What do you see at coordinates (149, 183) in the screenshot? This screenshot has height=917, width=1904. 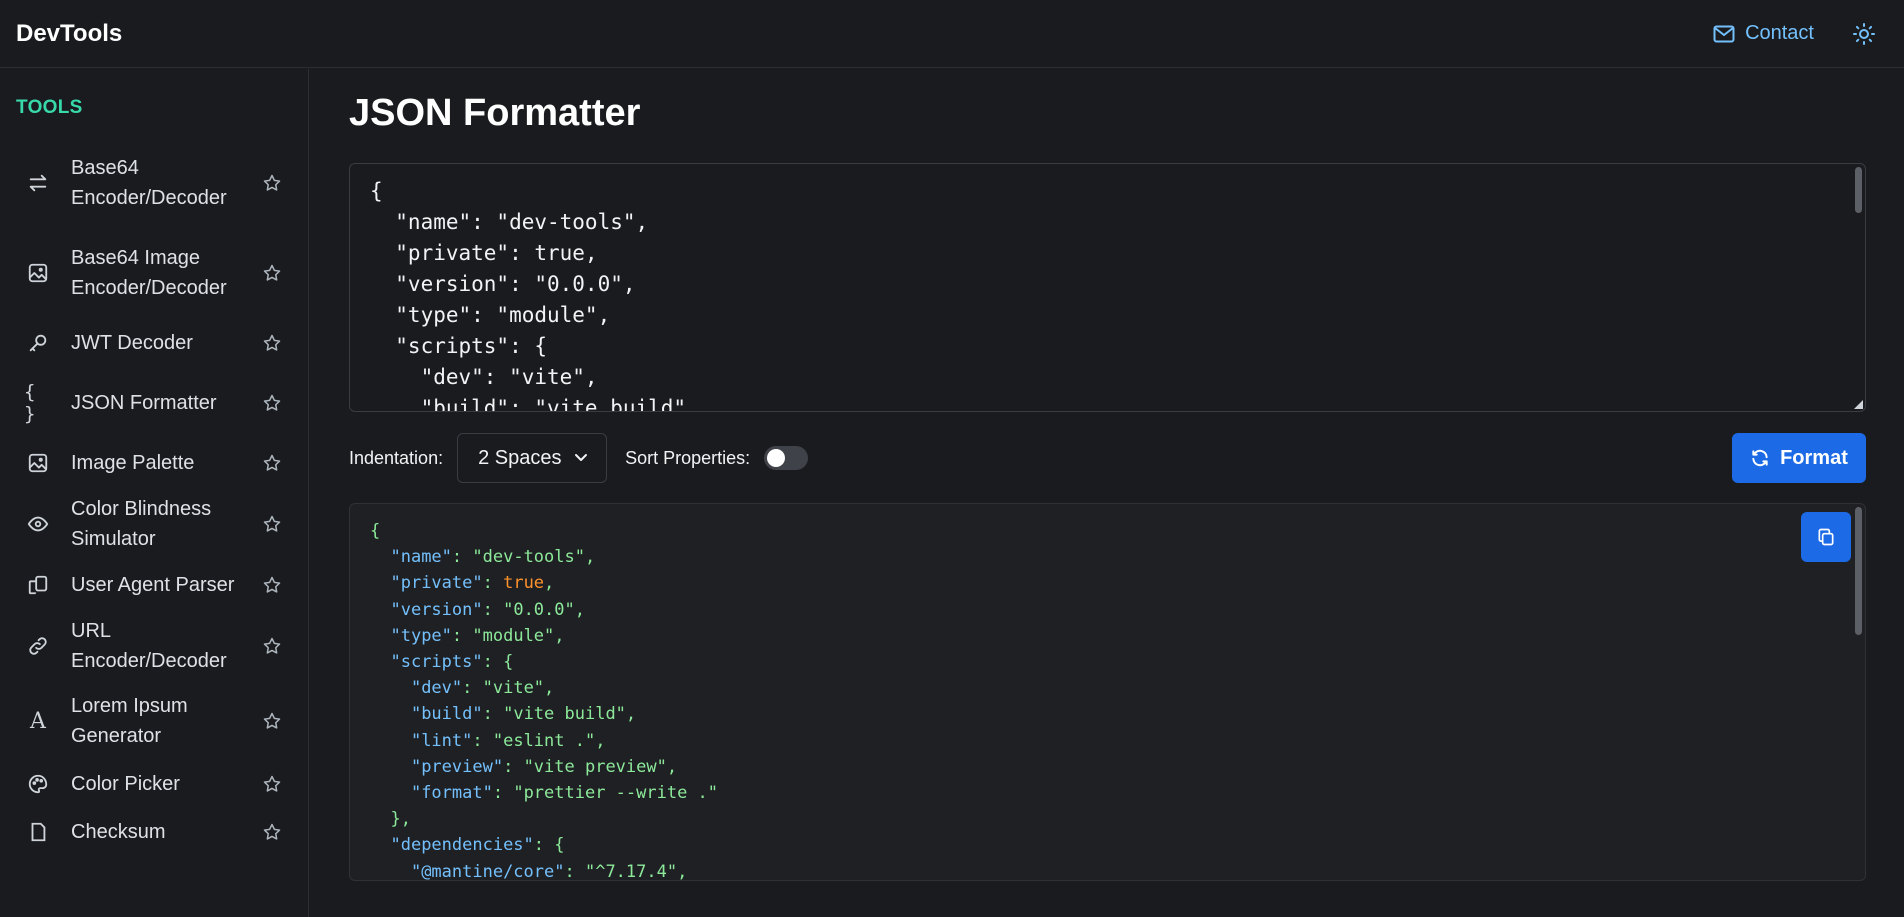 I see `sidebar-item-label: Base64 Encoder/Decoder` at bounding box center [149, 183].